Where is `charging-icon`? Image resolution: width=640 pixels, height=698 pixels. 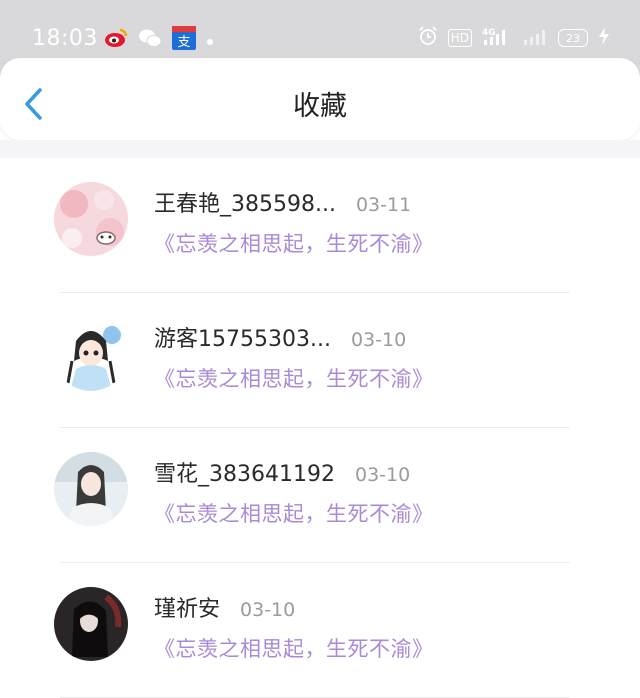 charging-icon is located at coordinates (604, 38).